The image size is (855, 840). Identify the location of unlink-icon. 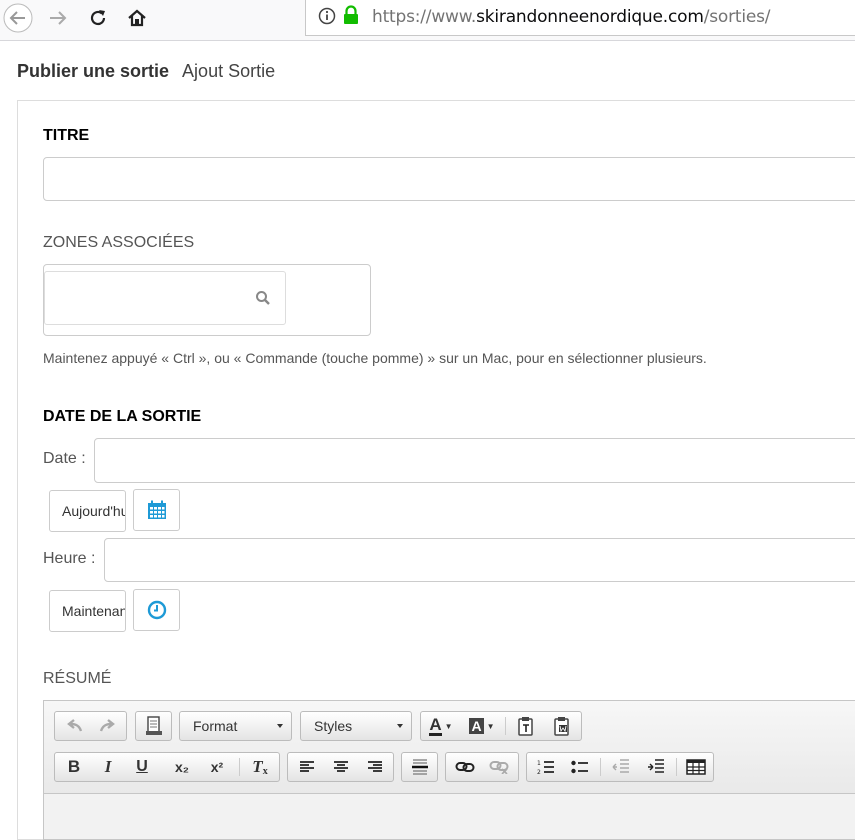
(499, 767).